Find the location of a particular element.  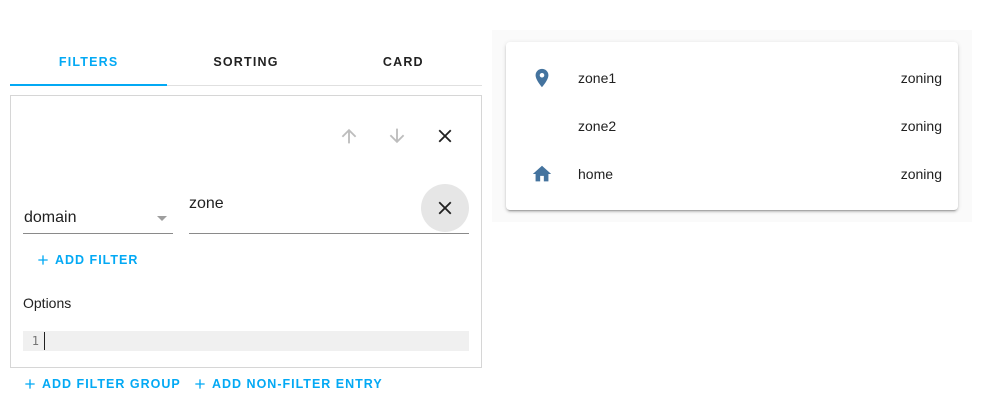

filter-attribute-select: domain is located at coordinates (98, 215).